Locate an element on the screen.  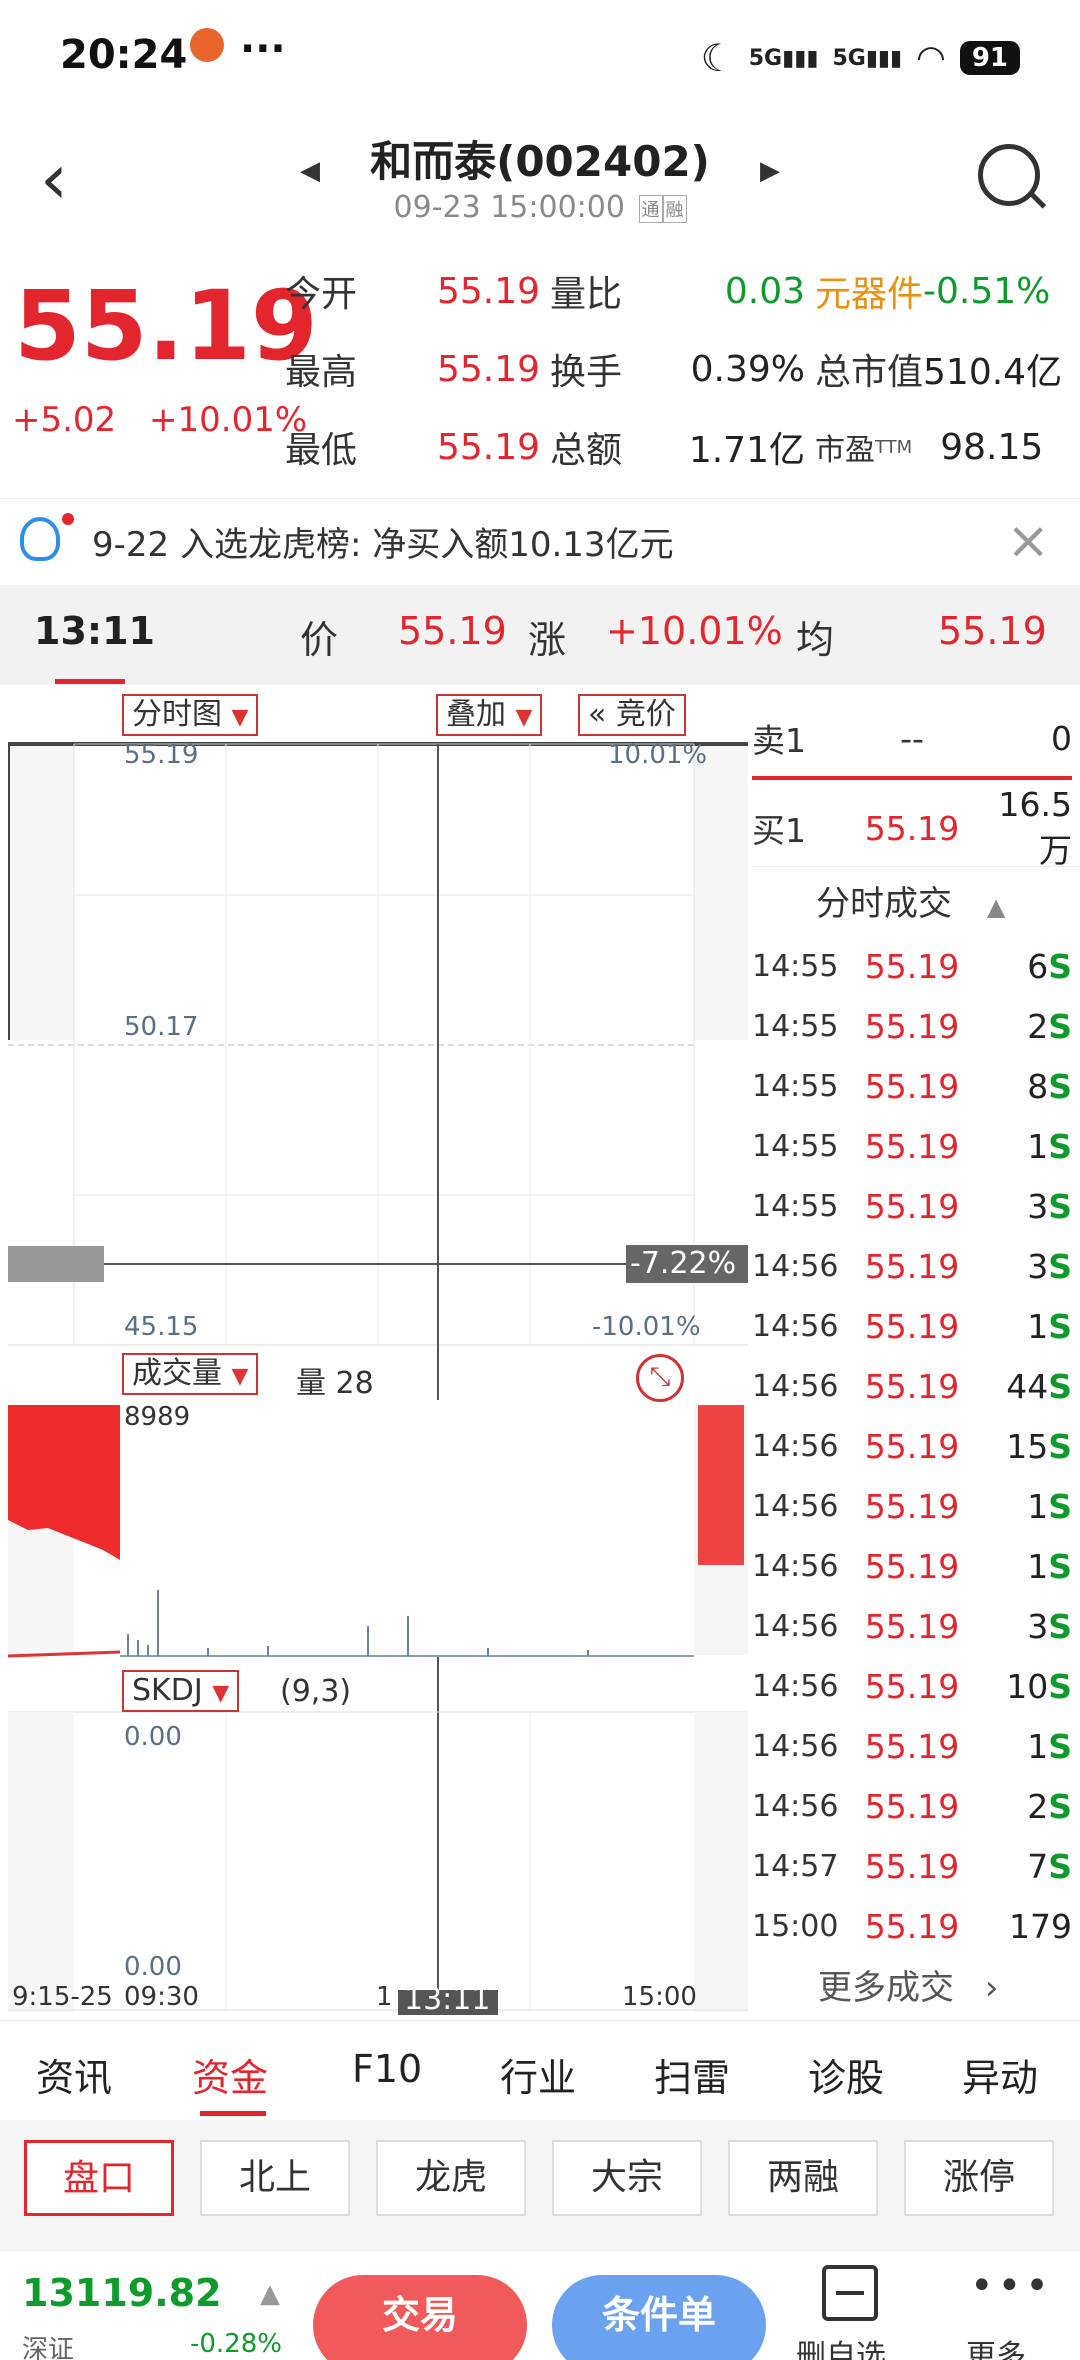
turnover-value: 0.39% is located at coordinates (747, 369).